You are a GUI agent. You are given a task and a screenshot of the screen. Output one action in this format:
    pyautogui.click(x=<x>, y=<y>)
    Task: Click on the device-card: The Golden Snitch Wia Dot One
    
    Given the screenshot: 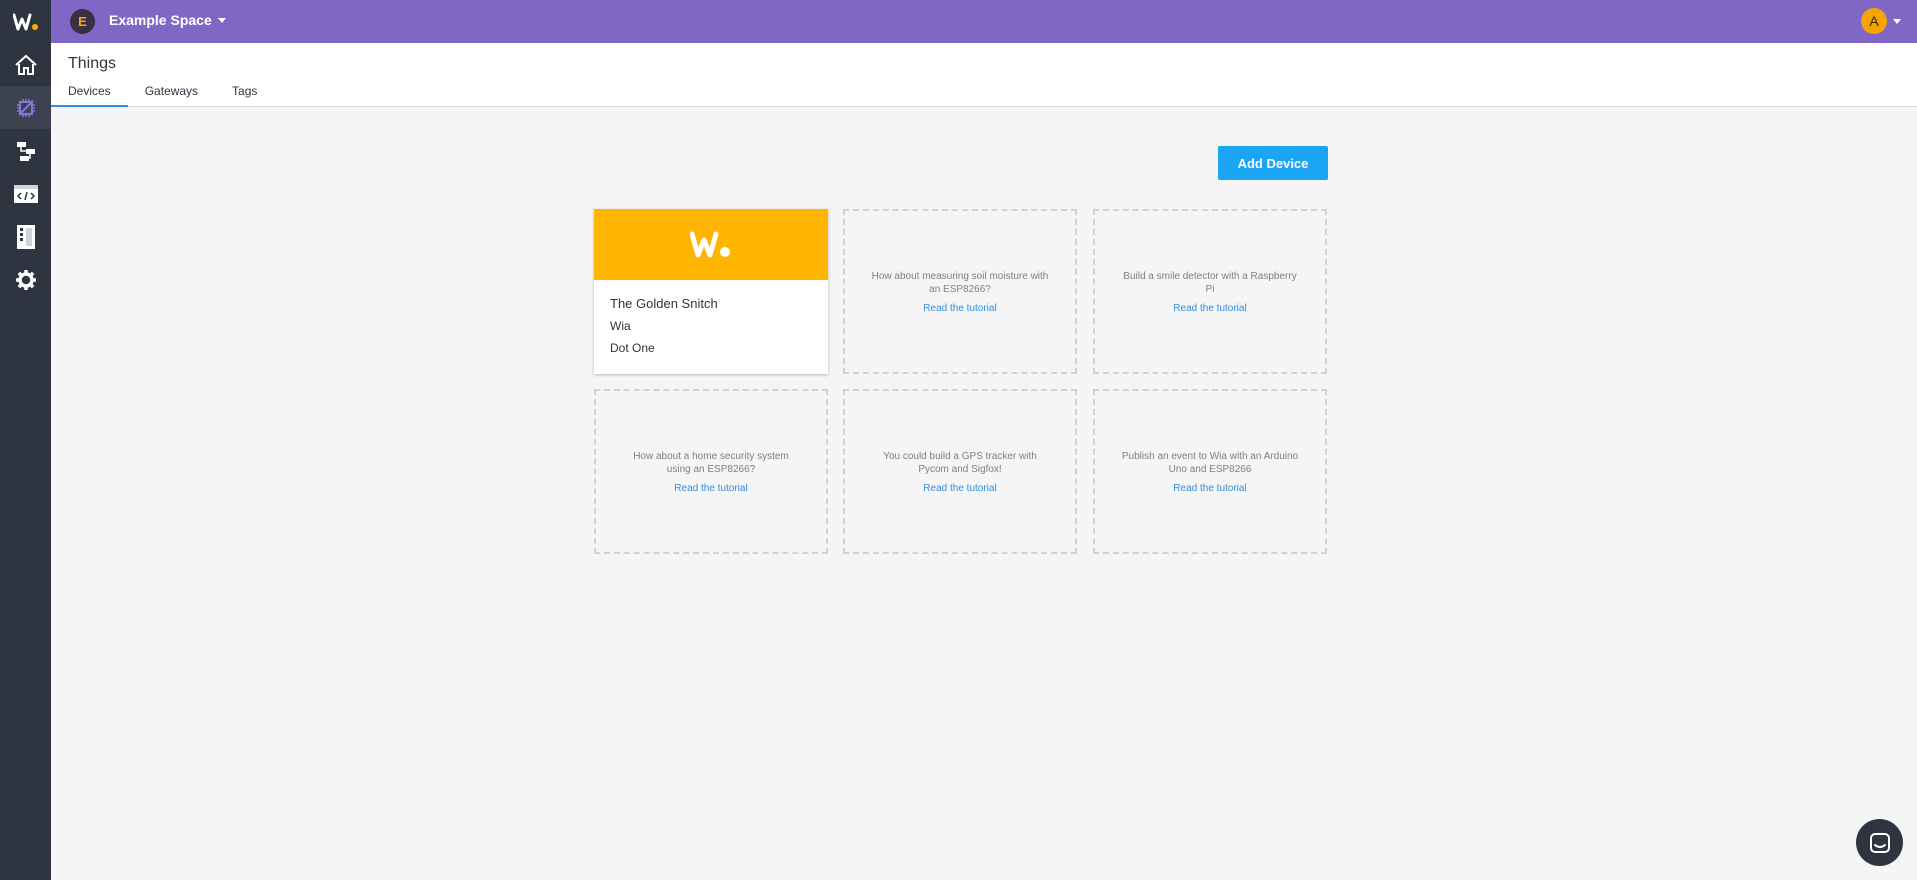 What is the action you would take?
    pyautogui.click(x=711, y=291)
    